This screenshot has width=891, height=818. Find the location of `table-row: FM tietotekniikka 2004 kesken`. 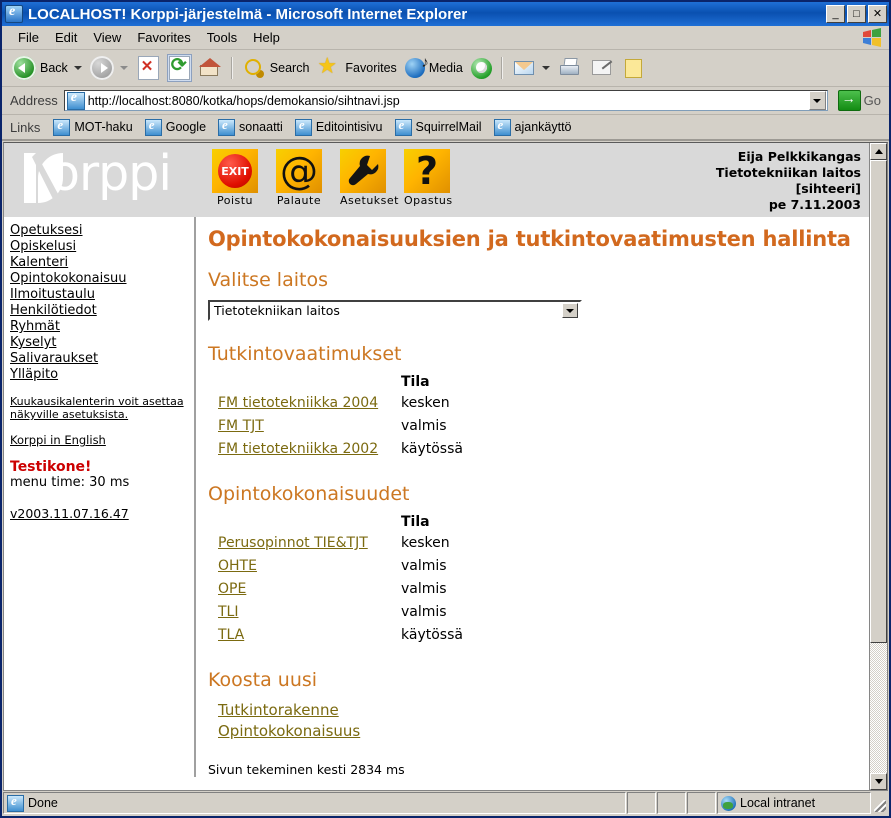

table-row: FM tietotekniikka 2004 kesken is located at coordinates (340, 403).